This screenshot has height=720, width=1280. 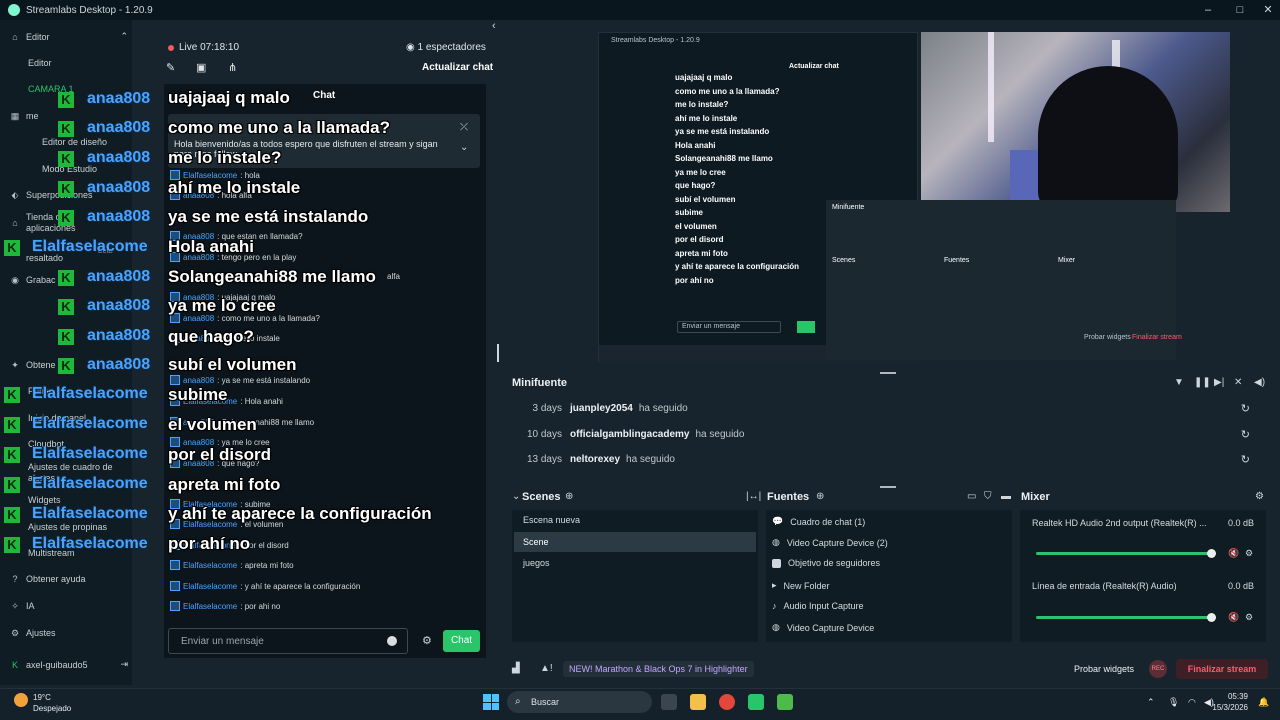 What do you see at coordinates (69, 633) in the screenshot?
I see `sidebar-item-ajustes: ⚙ Ajustes` at bounding box center [69, 633].